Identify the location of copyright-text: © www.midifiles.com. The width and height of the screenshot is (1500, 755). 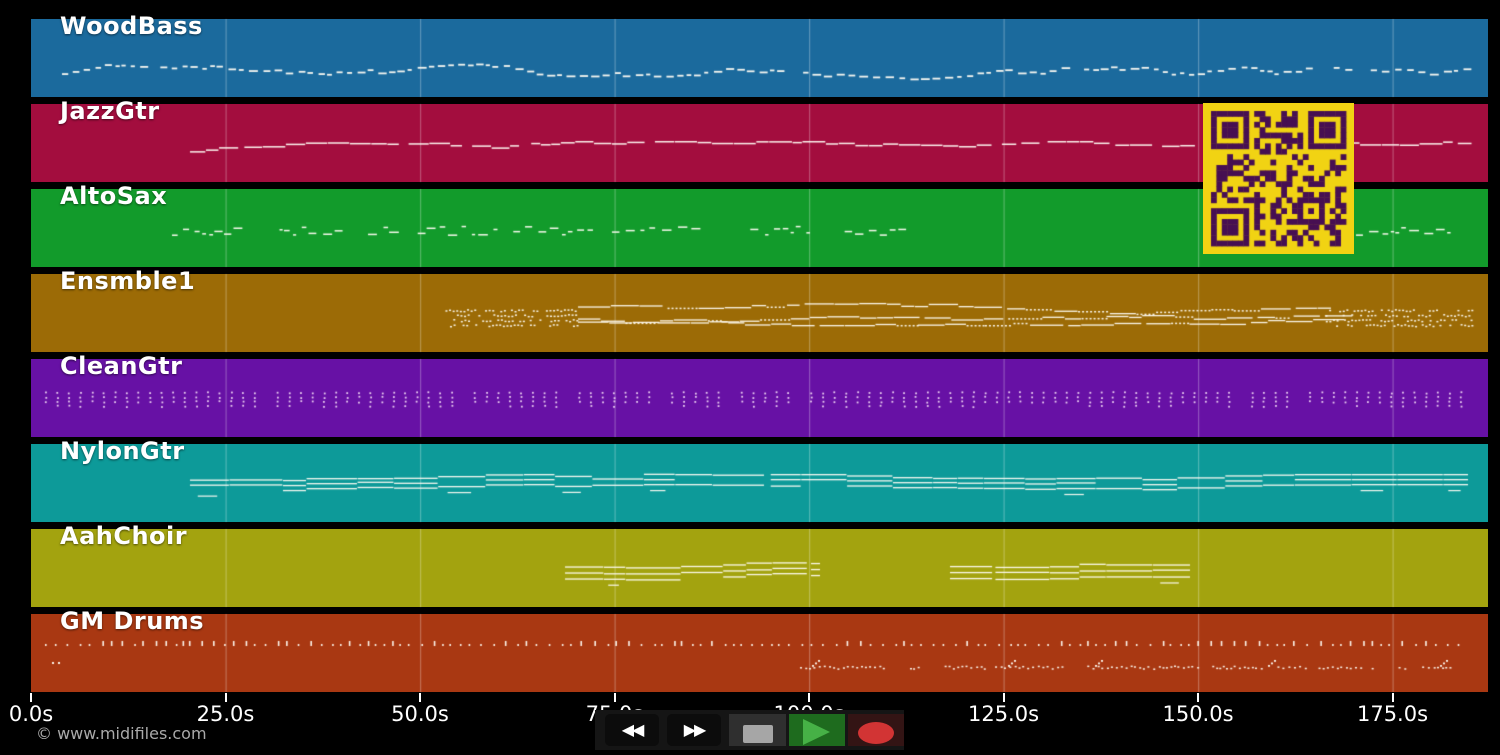
(121, 733).